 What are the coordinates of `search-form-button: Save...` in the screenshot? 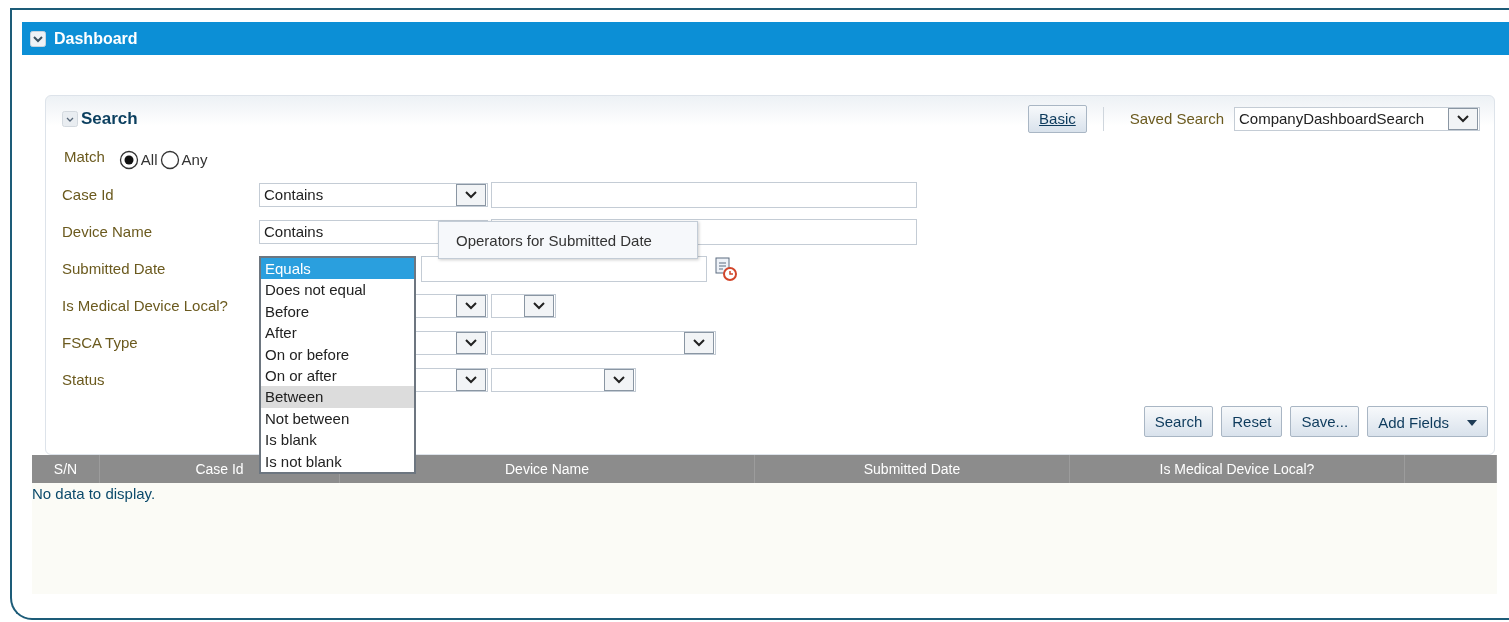 It's located at (1325, 421).